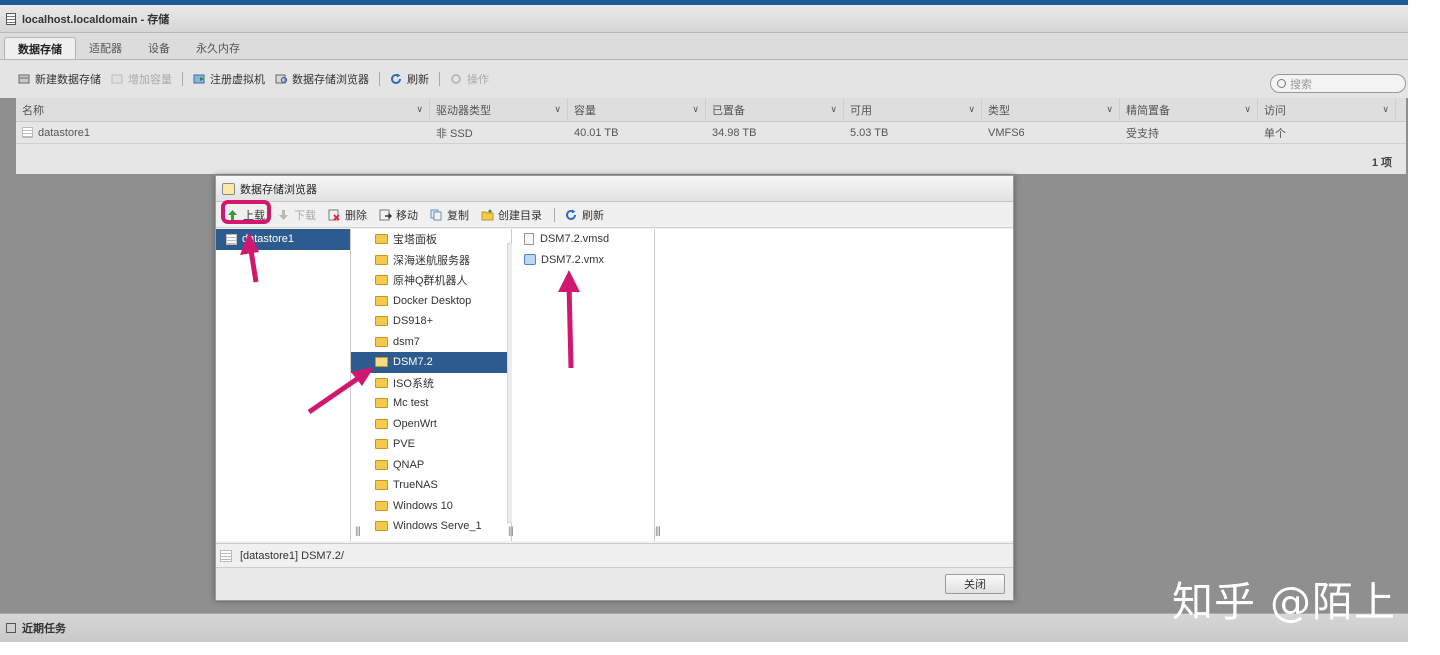  Describe the element at coordinates (59, 79) in the screenshot. I see `new-datastore-button: 新建数据存储` at that location.